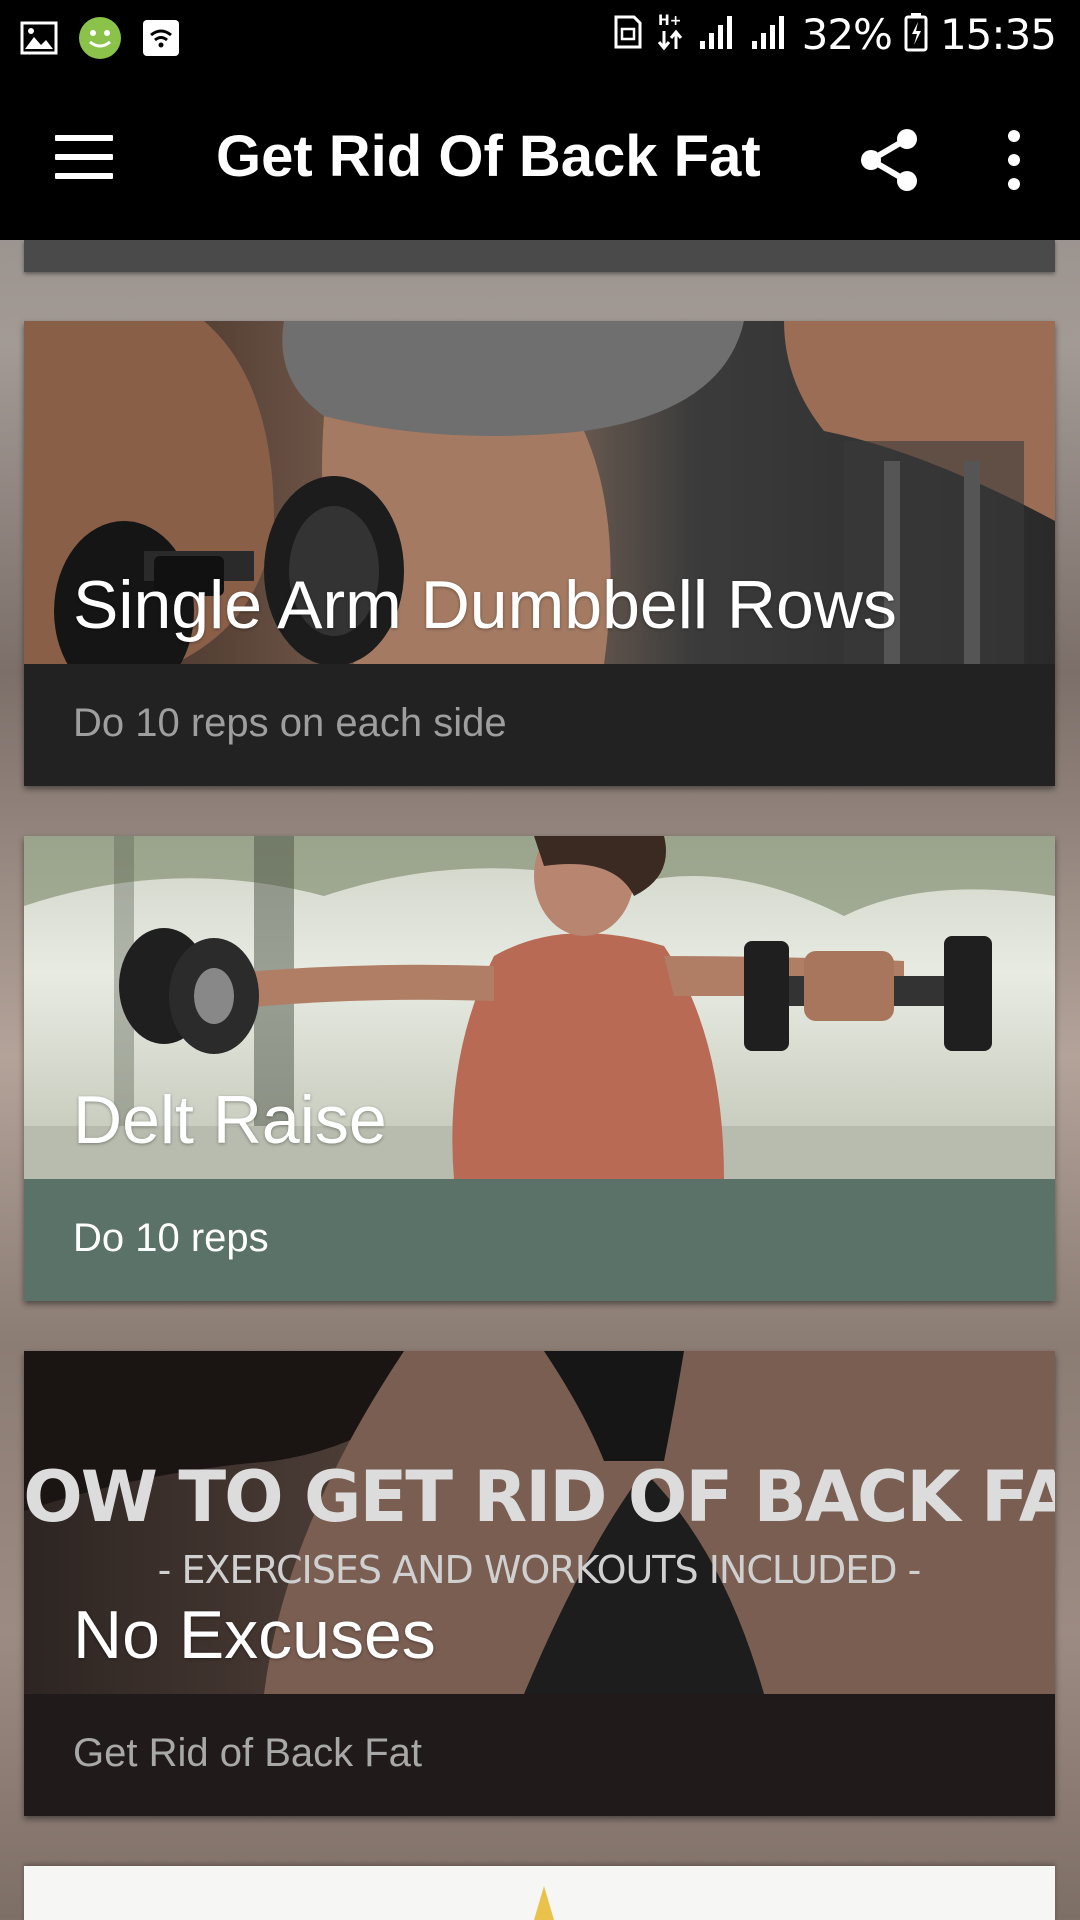  I want to click on card-subtitle: Get Rid of Back Fat, so click(248, 1753).